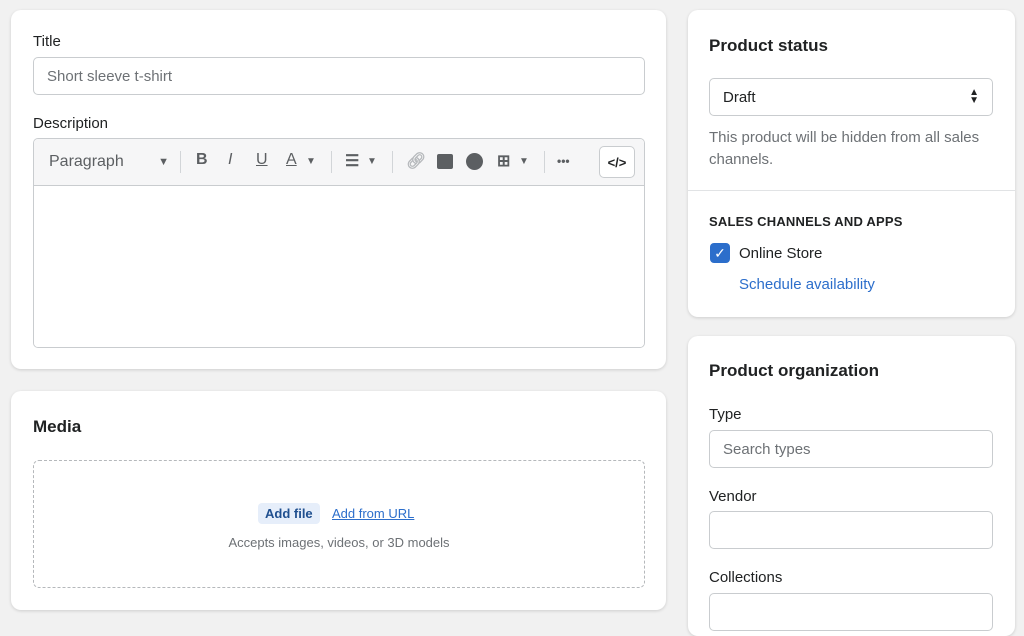 This screenshot has width=1024, height=636. What do you see at coordinates (733, 496) in the screenshot?
I see `vendor-label: Vendor` at bounding box center [733, 496].